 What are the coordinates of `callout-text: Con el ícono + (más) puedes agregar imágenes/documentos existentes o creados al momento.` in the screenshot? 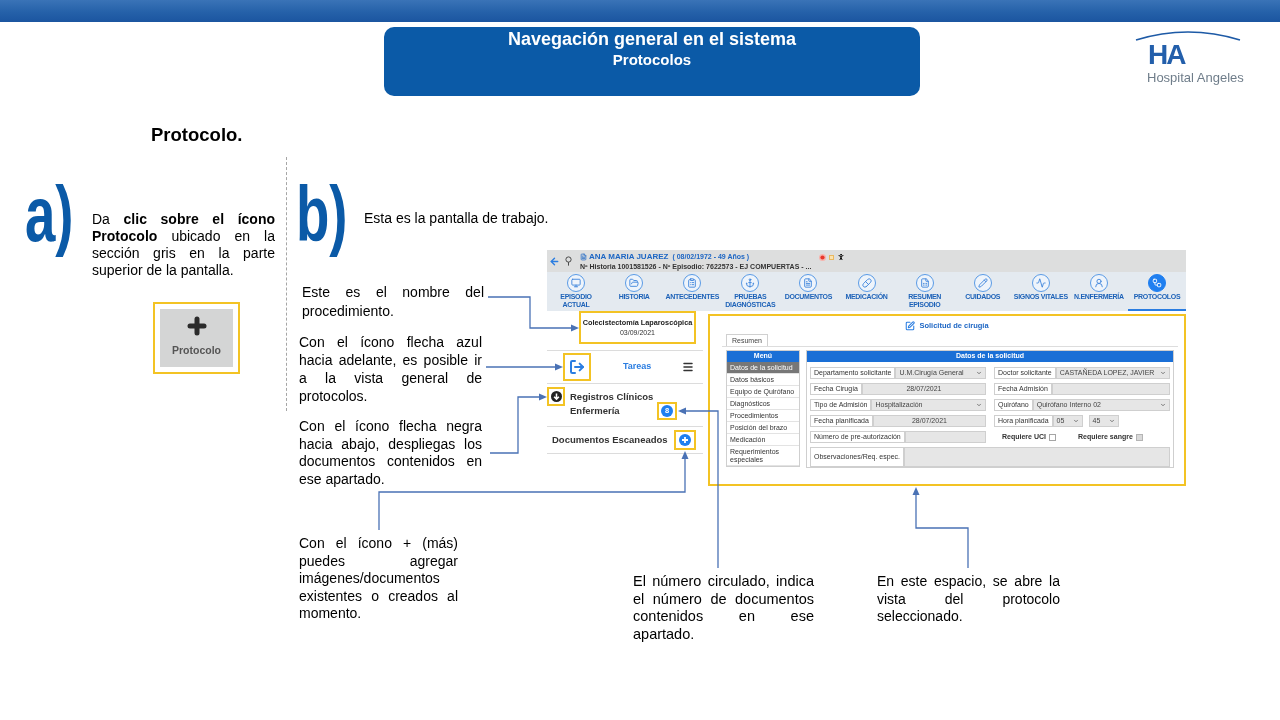 It's located at (378, 579).